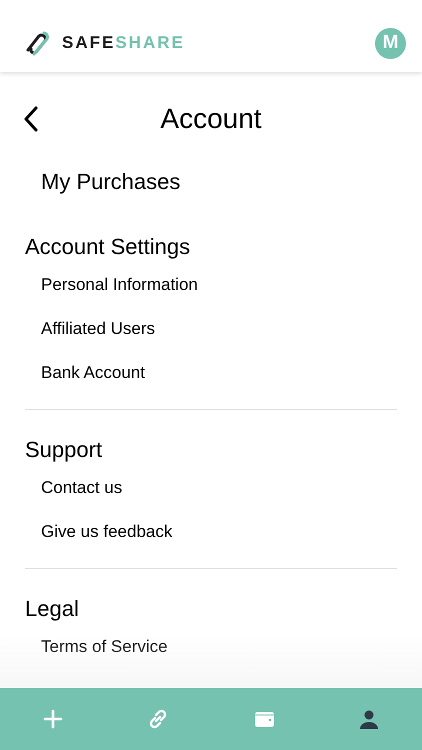 The height and width of the screenshot is (750, 422). What do you see at coordinates (108, 247) in the screenshot?
I see `section-heading: Account Settings` at bounding box center [108, 247].